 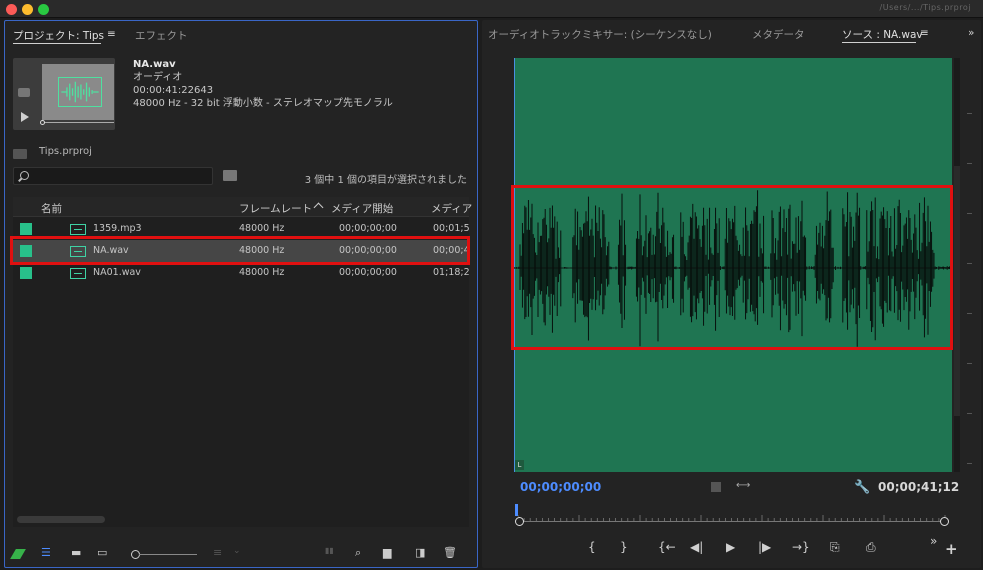 I want to click on horizontal-scrollbar, so click(x=61, y=519).